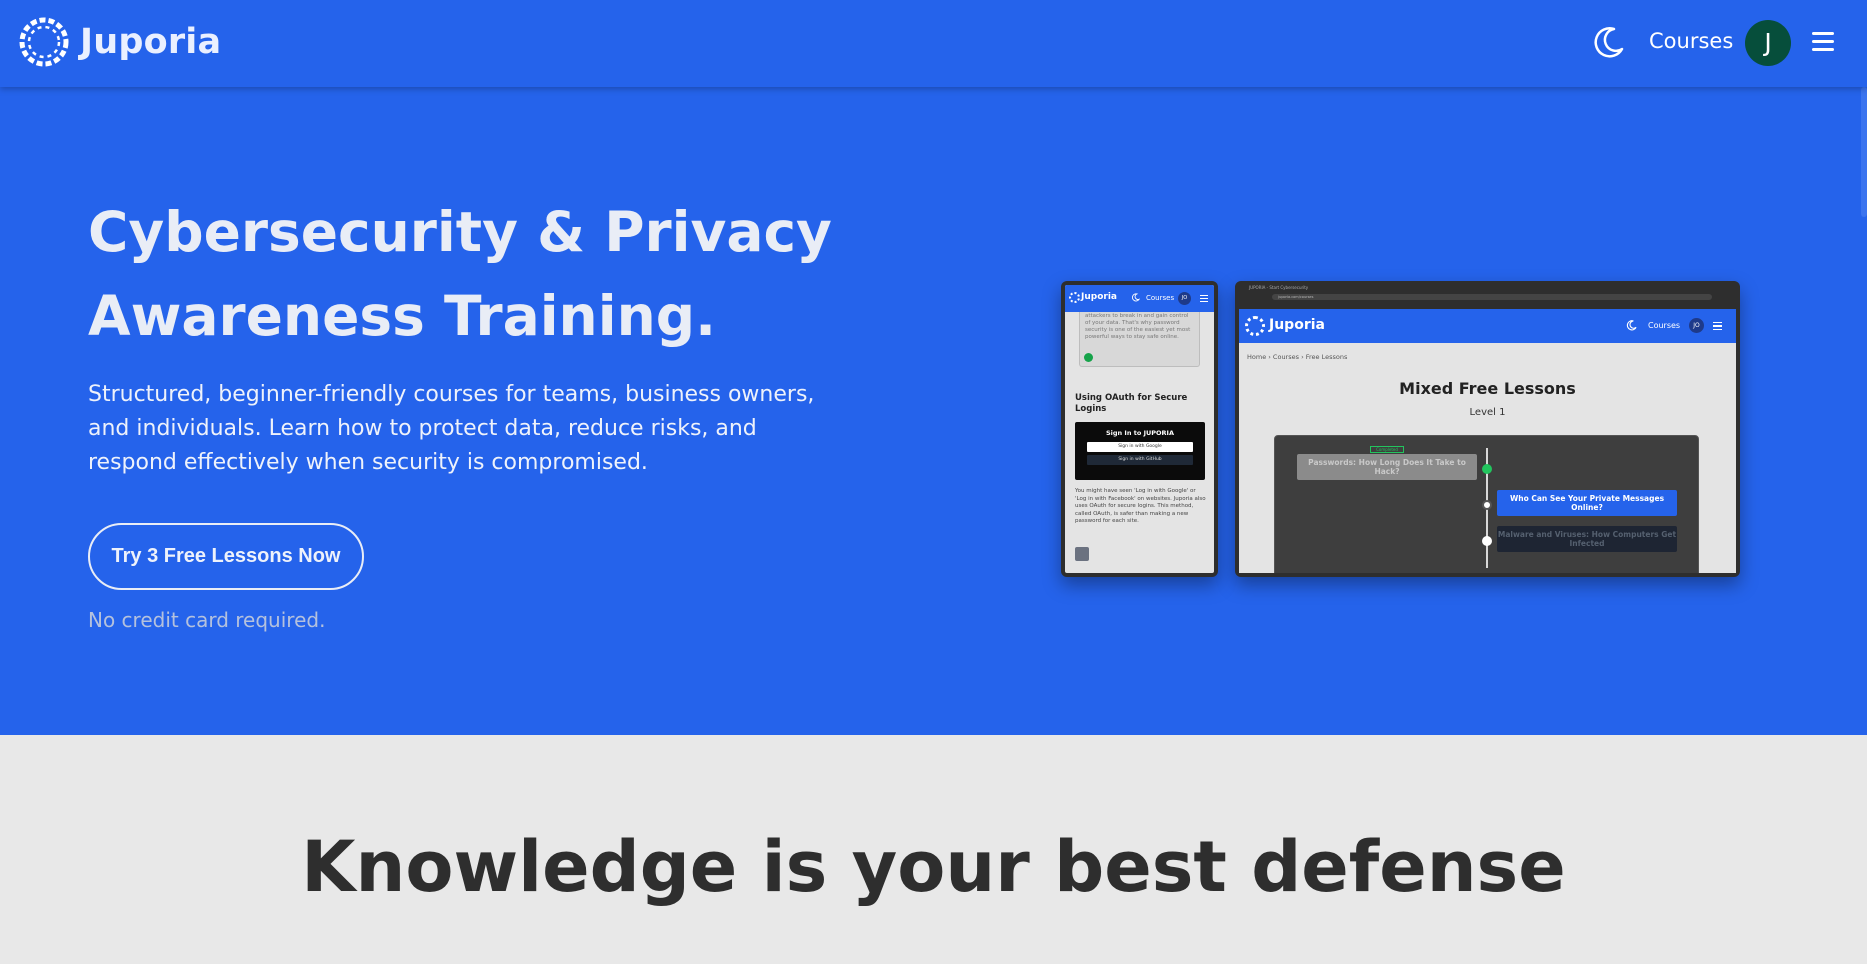 The width and height of the screenshot is (1867, 964). I want to click on phone-check-icon, so click(1088, 357).